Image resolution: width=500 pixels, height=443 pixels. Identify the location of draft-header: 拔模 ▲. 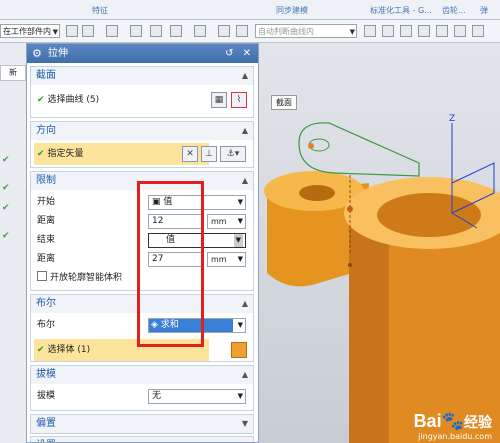
(142, 375).